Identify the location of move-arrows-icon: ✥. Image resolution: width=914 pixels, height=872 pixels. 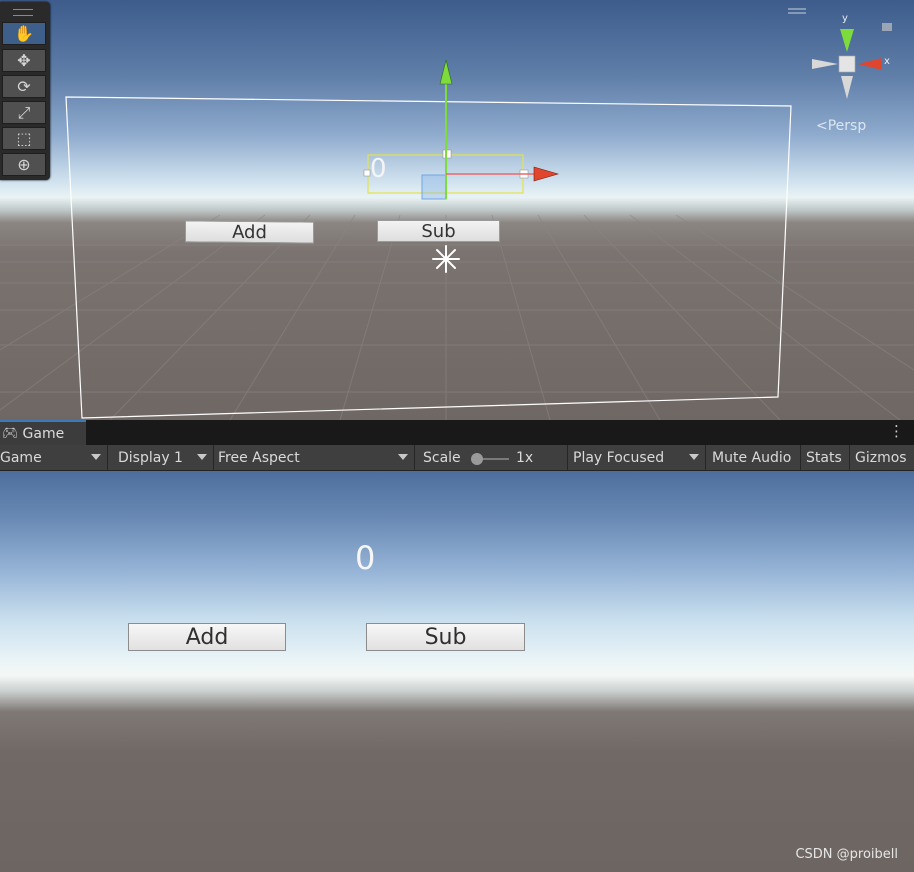
(24, 60).